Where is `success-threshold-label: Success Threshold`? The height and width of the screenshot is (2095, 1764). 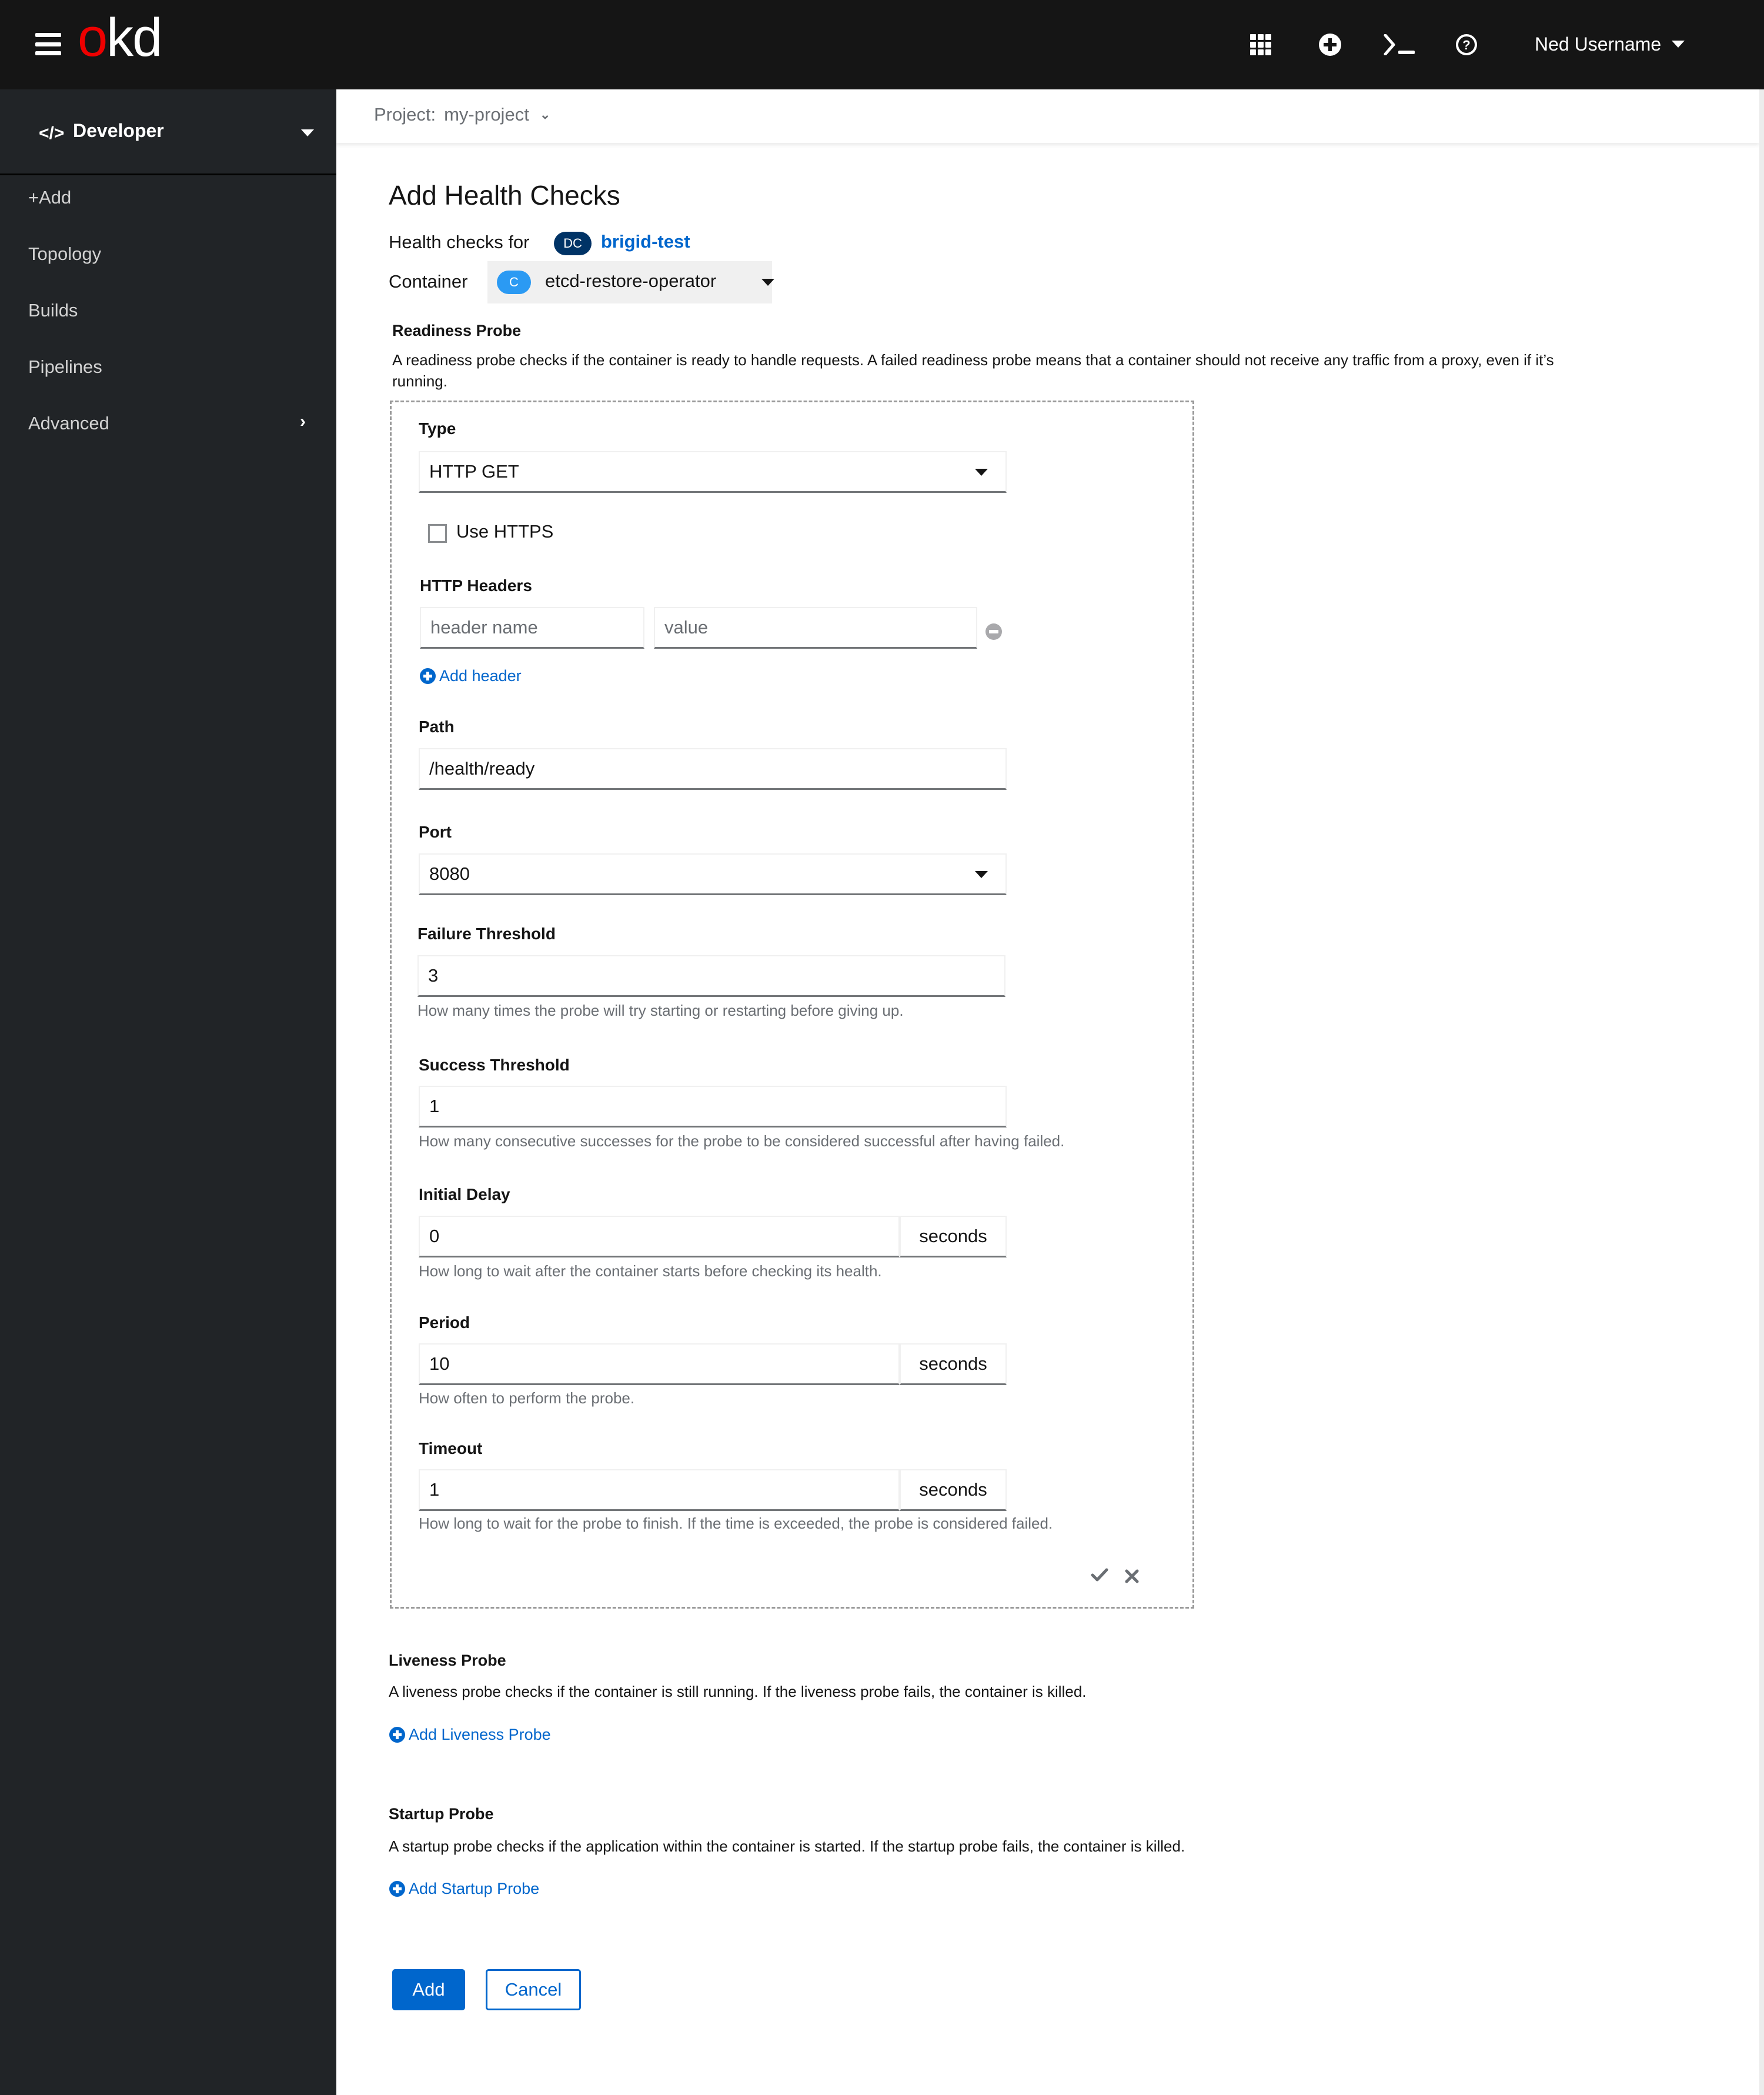
success-threshold-label: Success Threshold is located at coordinates (494, 1065).